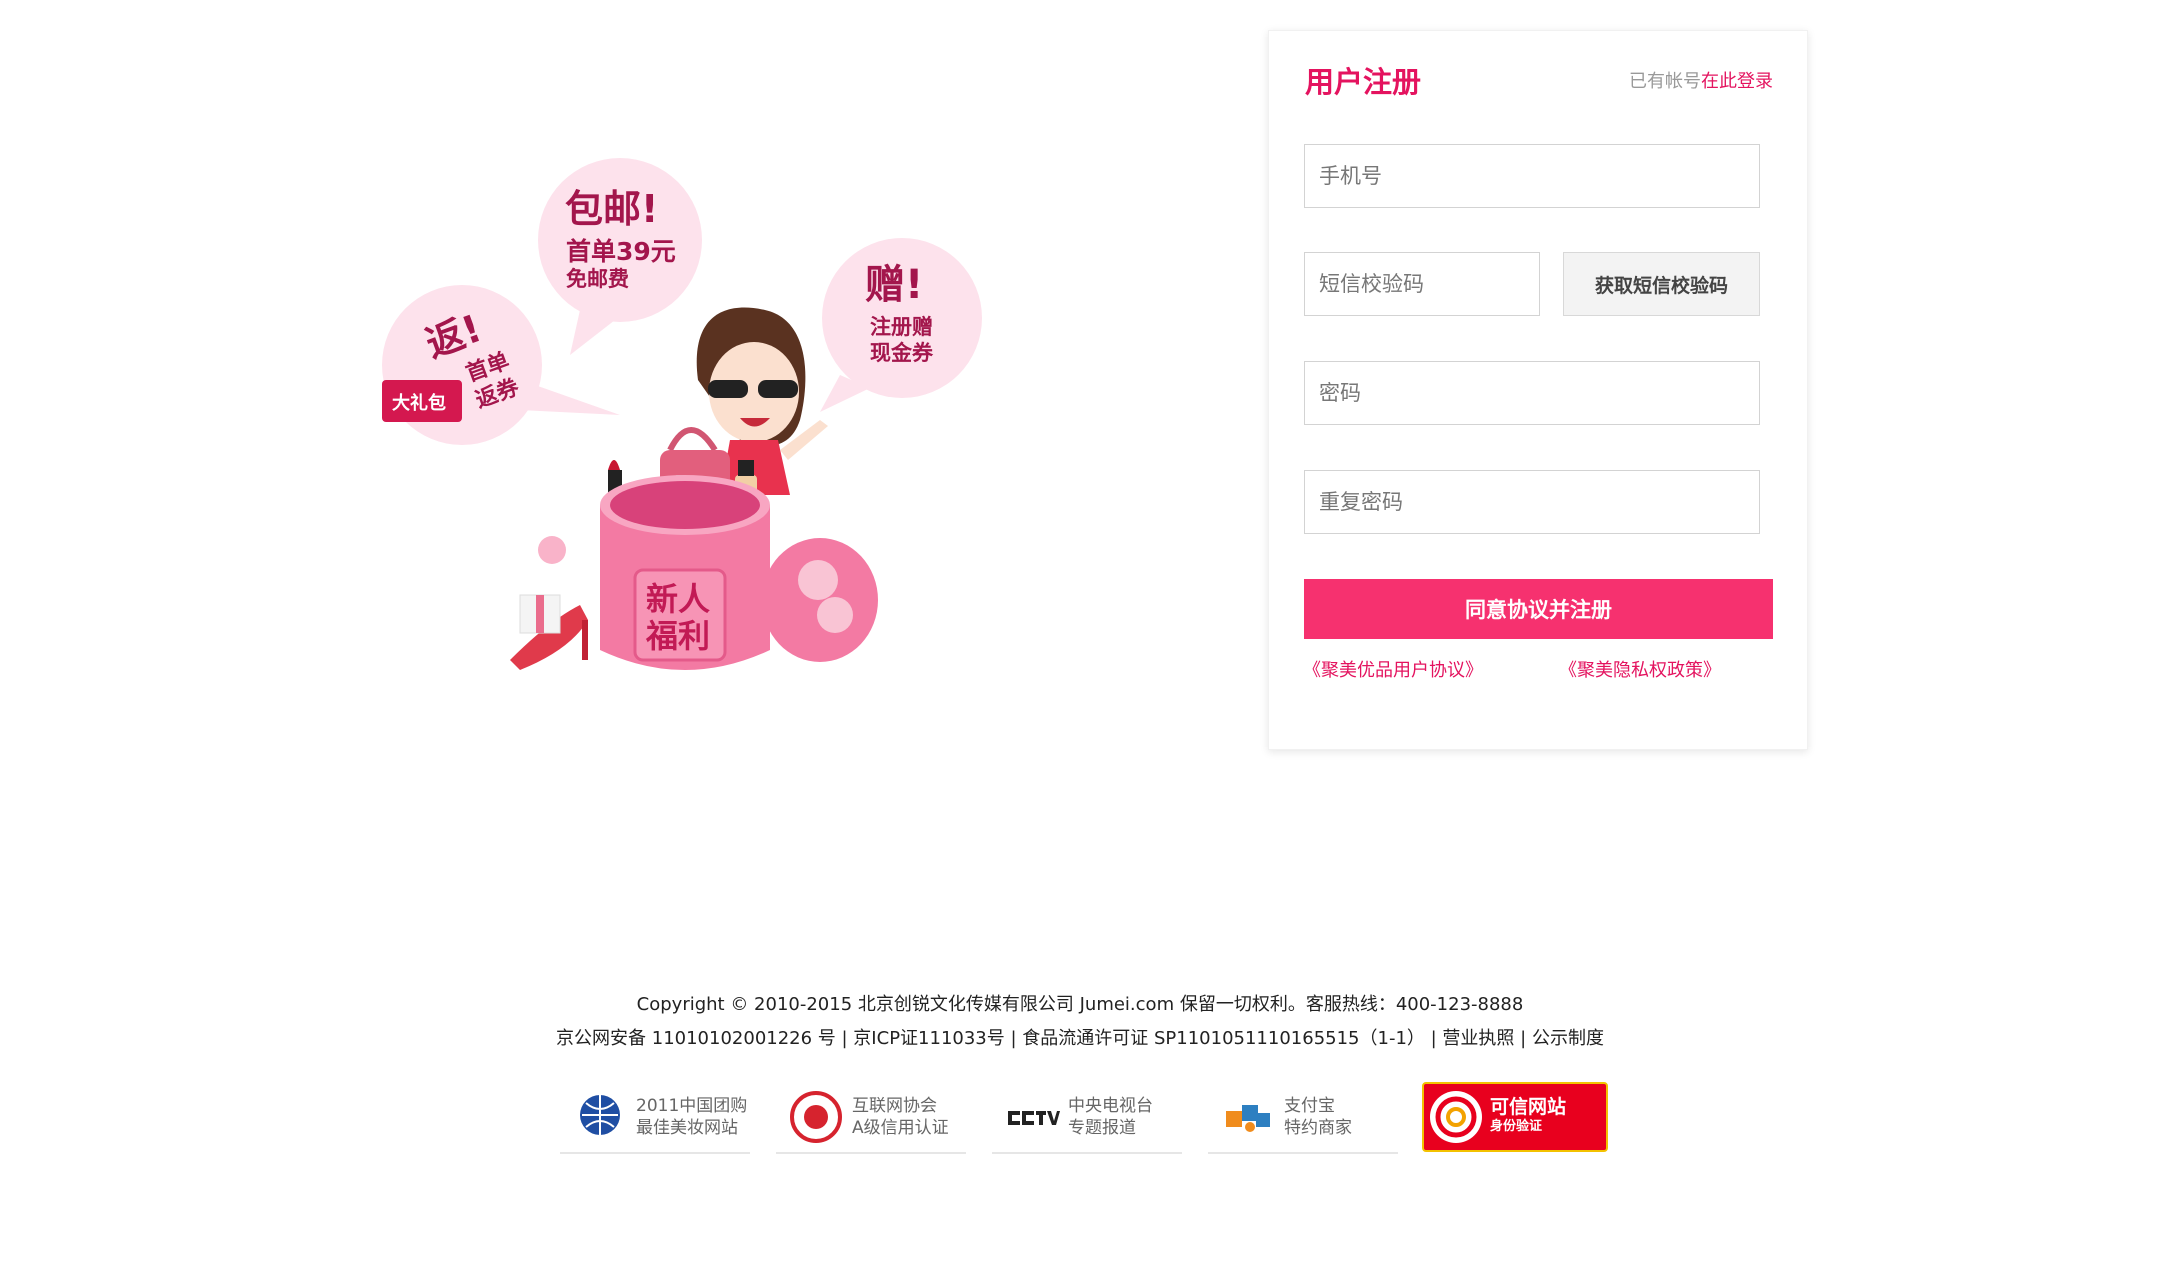  I want to click on badge-best-beauty-site: 2011中国团购 最佳美妆网站, so click(655, 1118).